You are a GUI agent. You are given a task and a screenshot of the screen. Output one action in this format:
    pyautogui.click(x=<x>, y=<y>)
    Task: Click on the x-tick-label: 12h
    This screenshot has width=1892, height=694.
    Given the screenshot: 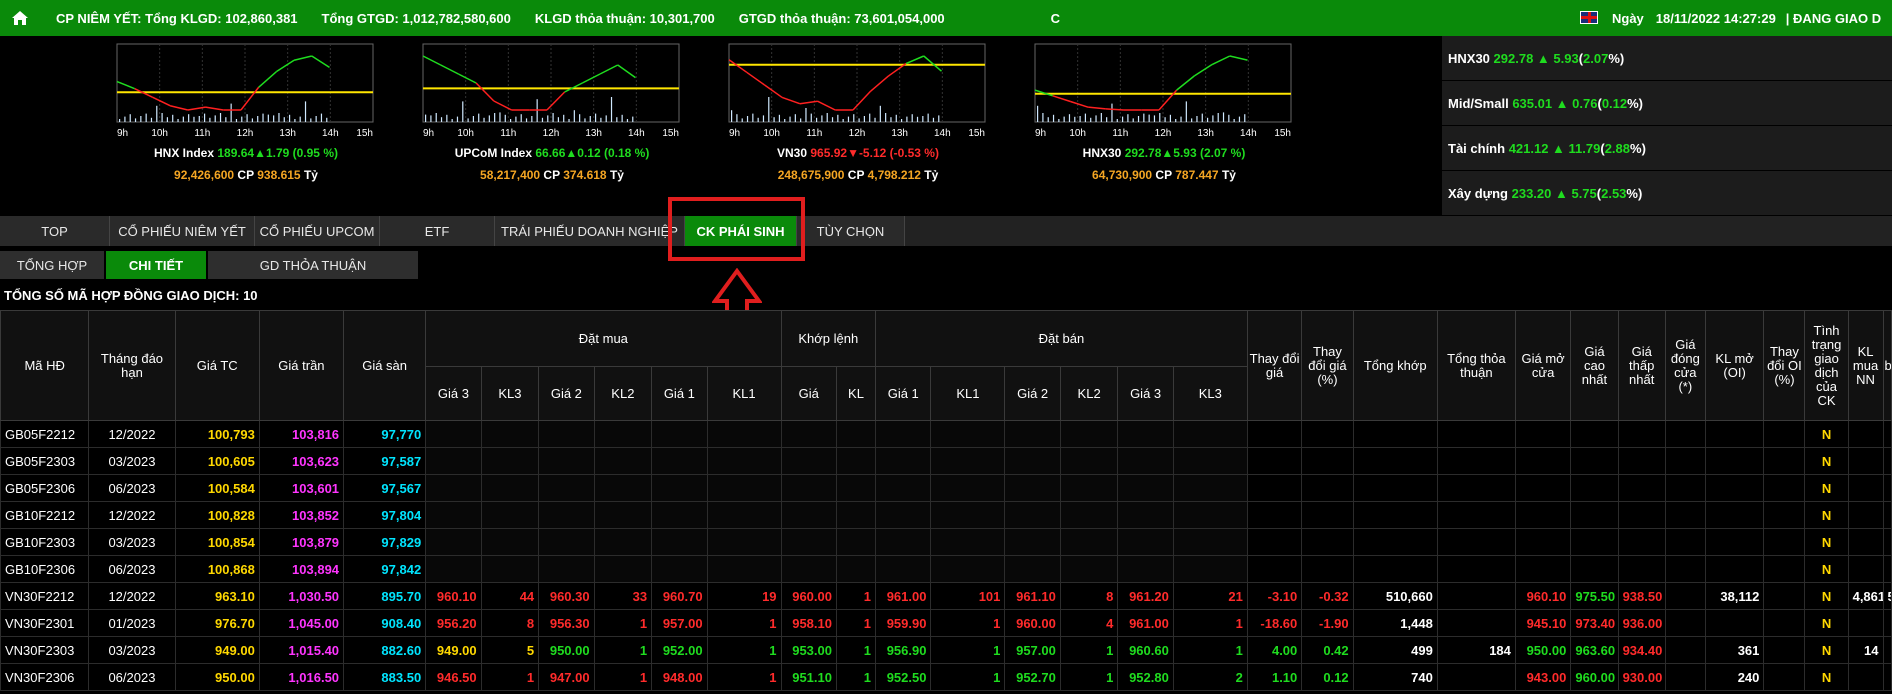 What is the action you would take?
    pyautogui.click(x=245, y=133)
    